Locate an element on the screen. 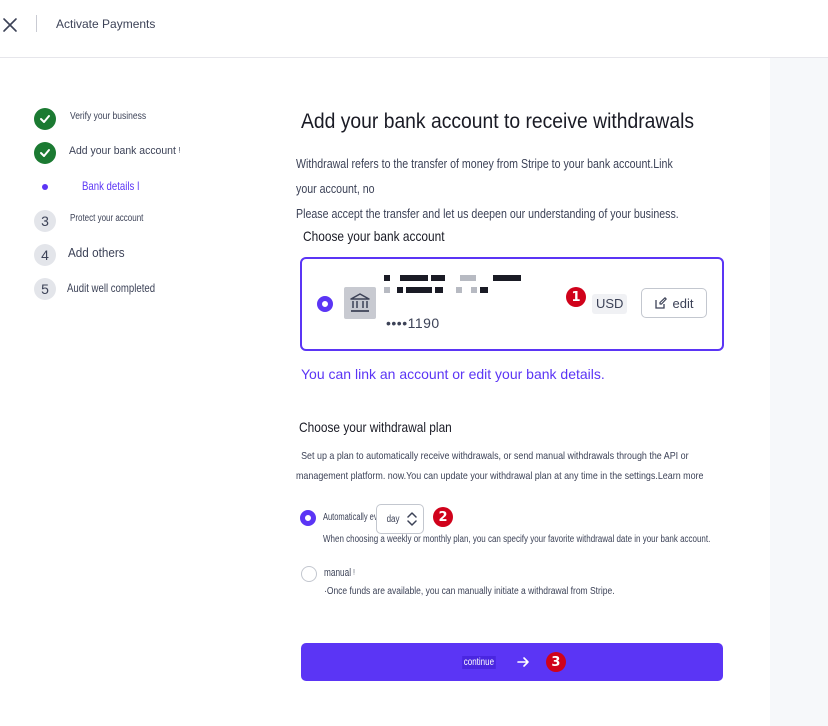 This screenshot has height=726, width=828. continue-label: continue is located at coordinates (479, 662).